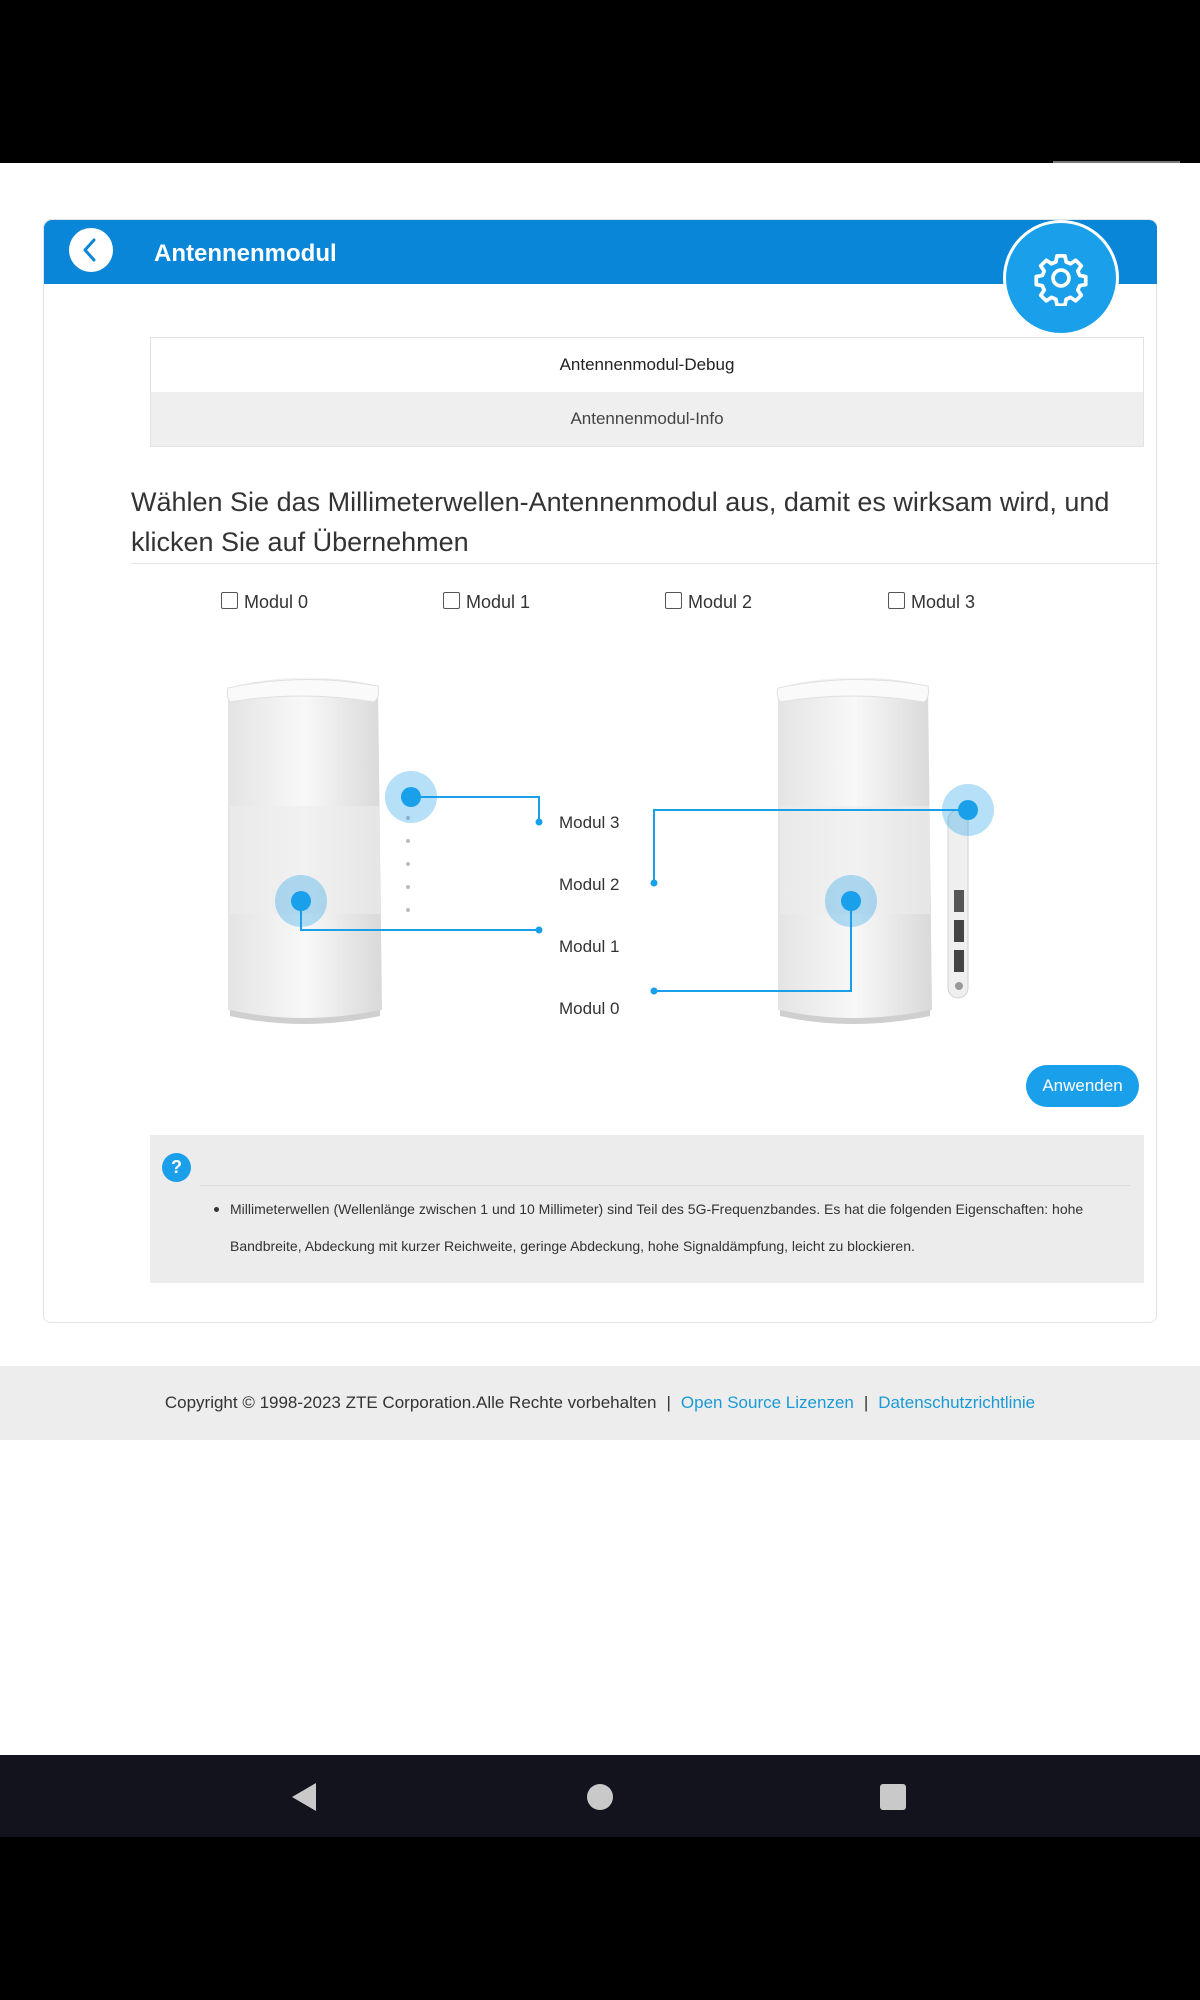  I want to click on diagram-label-module-3: Modul 3, so click(589, 822).